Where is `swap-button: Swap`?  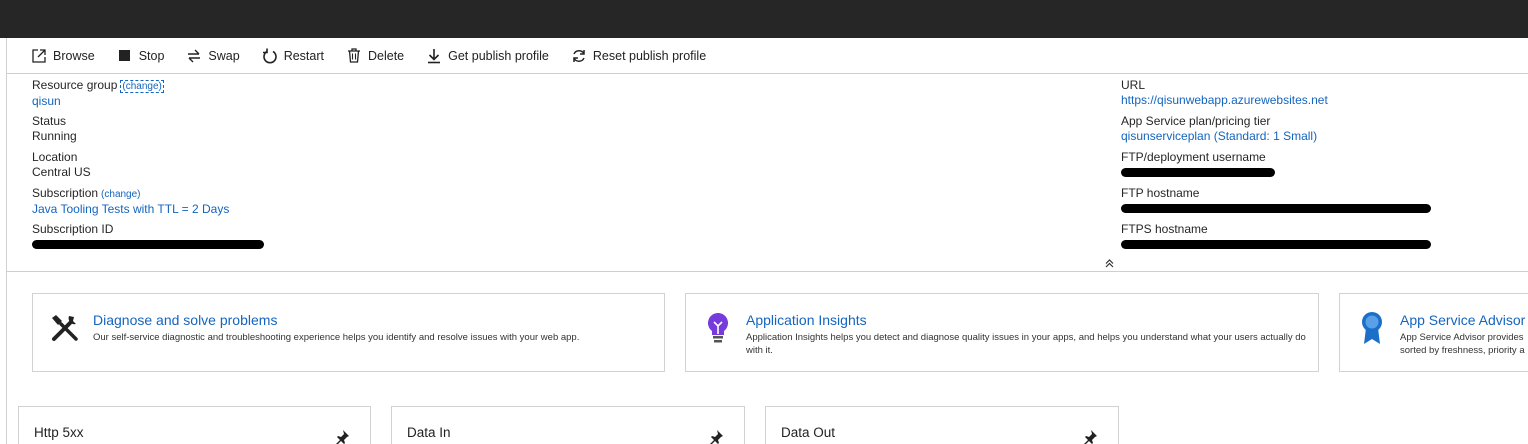
swap-button: Swap is located at coordinates (213, 56).